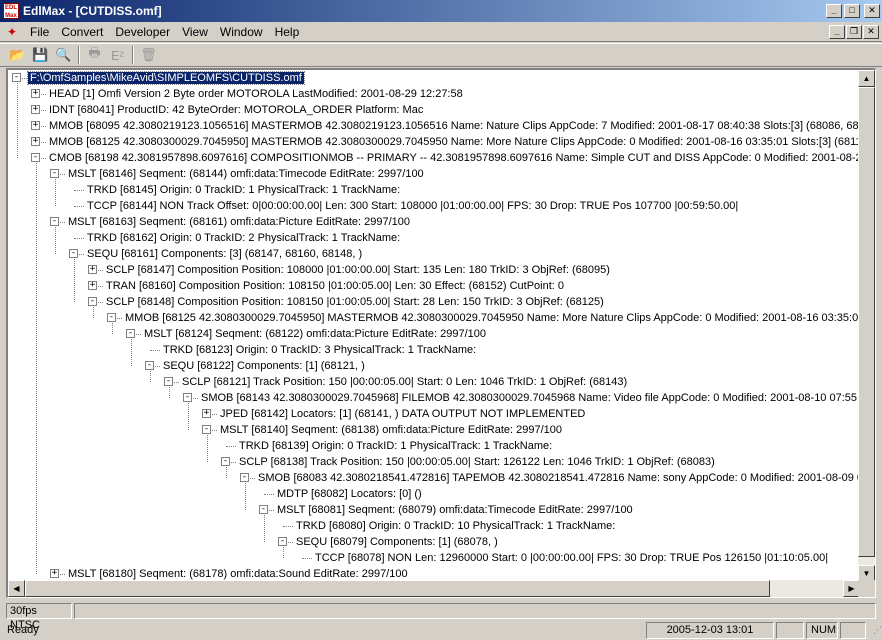 Image resolution: width=882 pixels, height=640 pixels. What do you see at coordinates (12, 32) in the screenshot?
I see `document-icon: ✦` at bounding box center [12, 32].